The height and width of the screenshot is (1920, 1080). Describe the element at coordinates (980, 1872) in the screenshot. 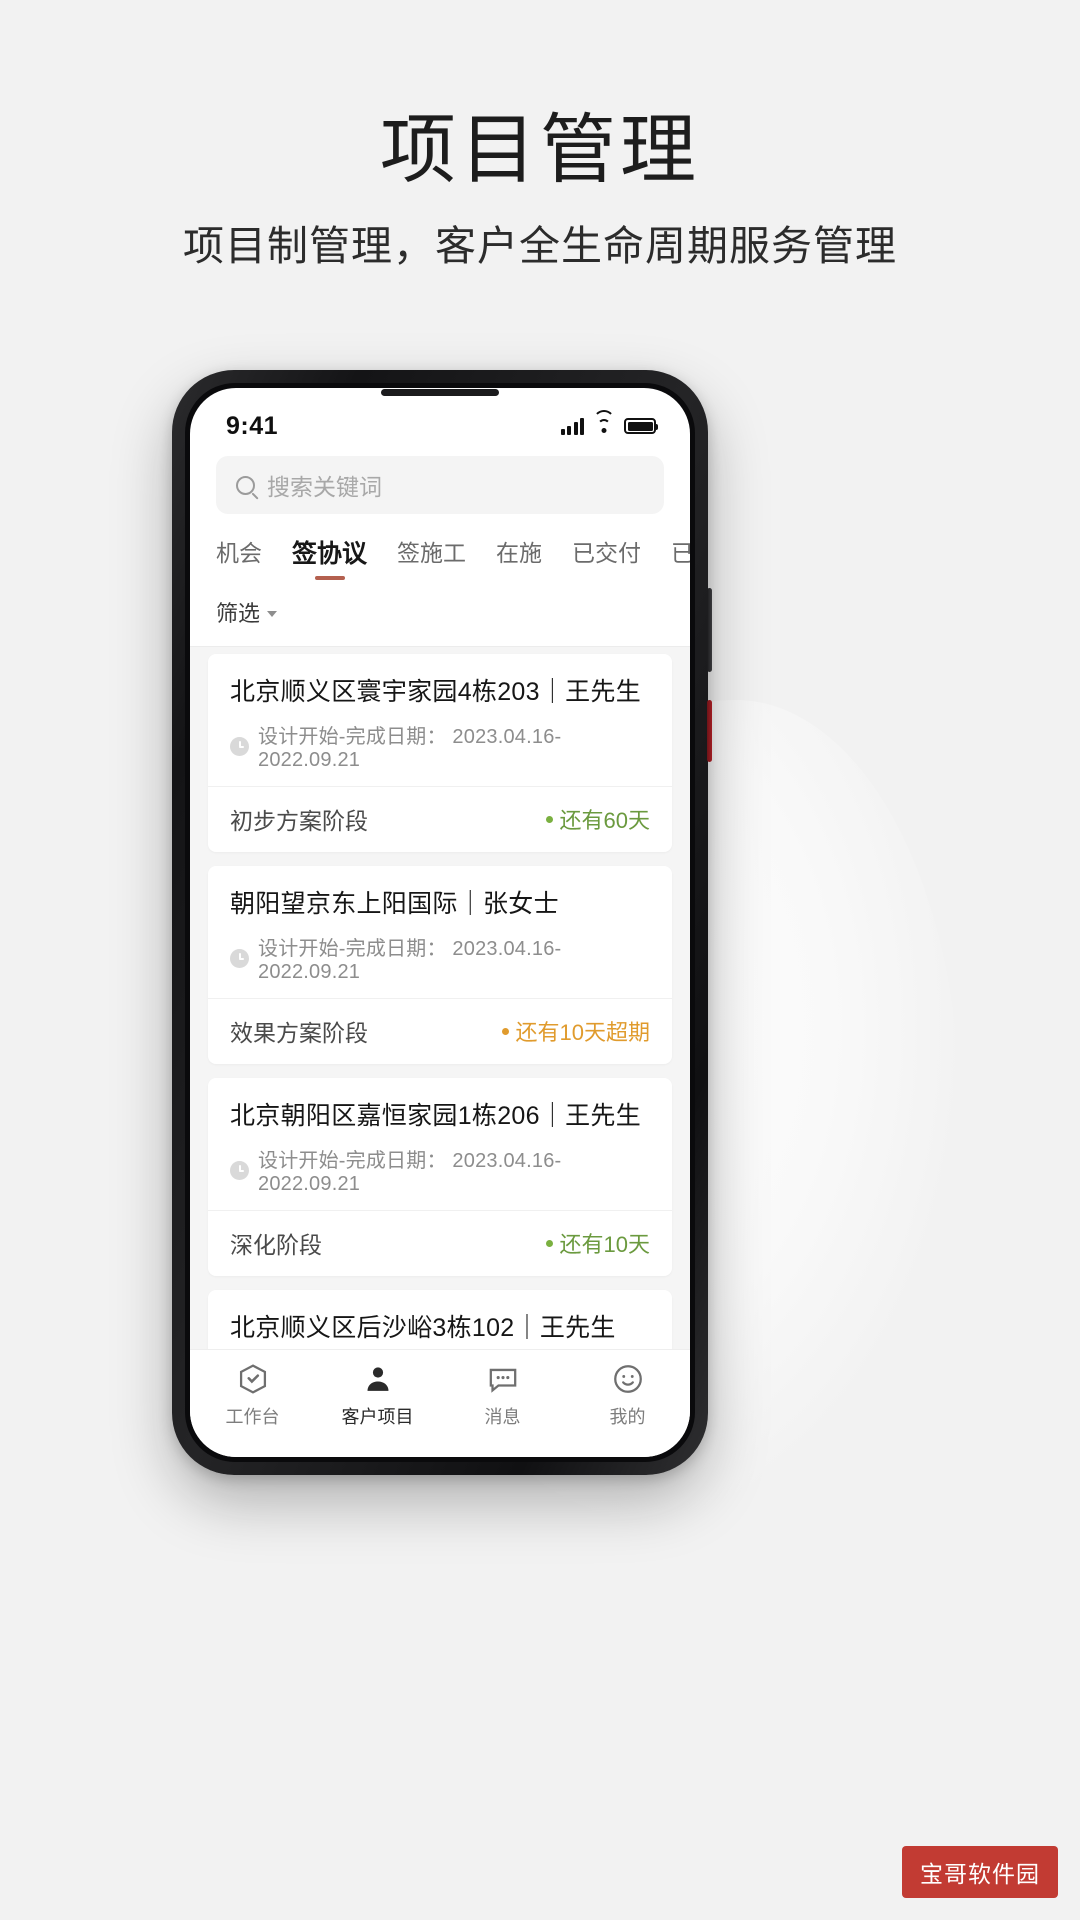

I see `watermark: 宝哥软件园` at that location.